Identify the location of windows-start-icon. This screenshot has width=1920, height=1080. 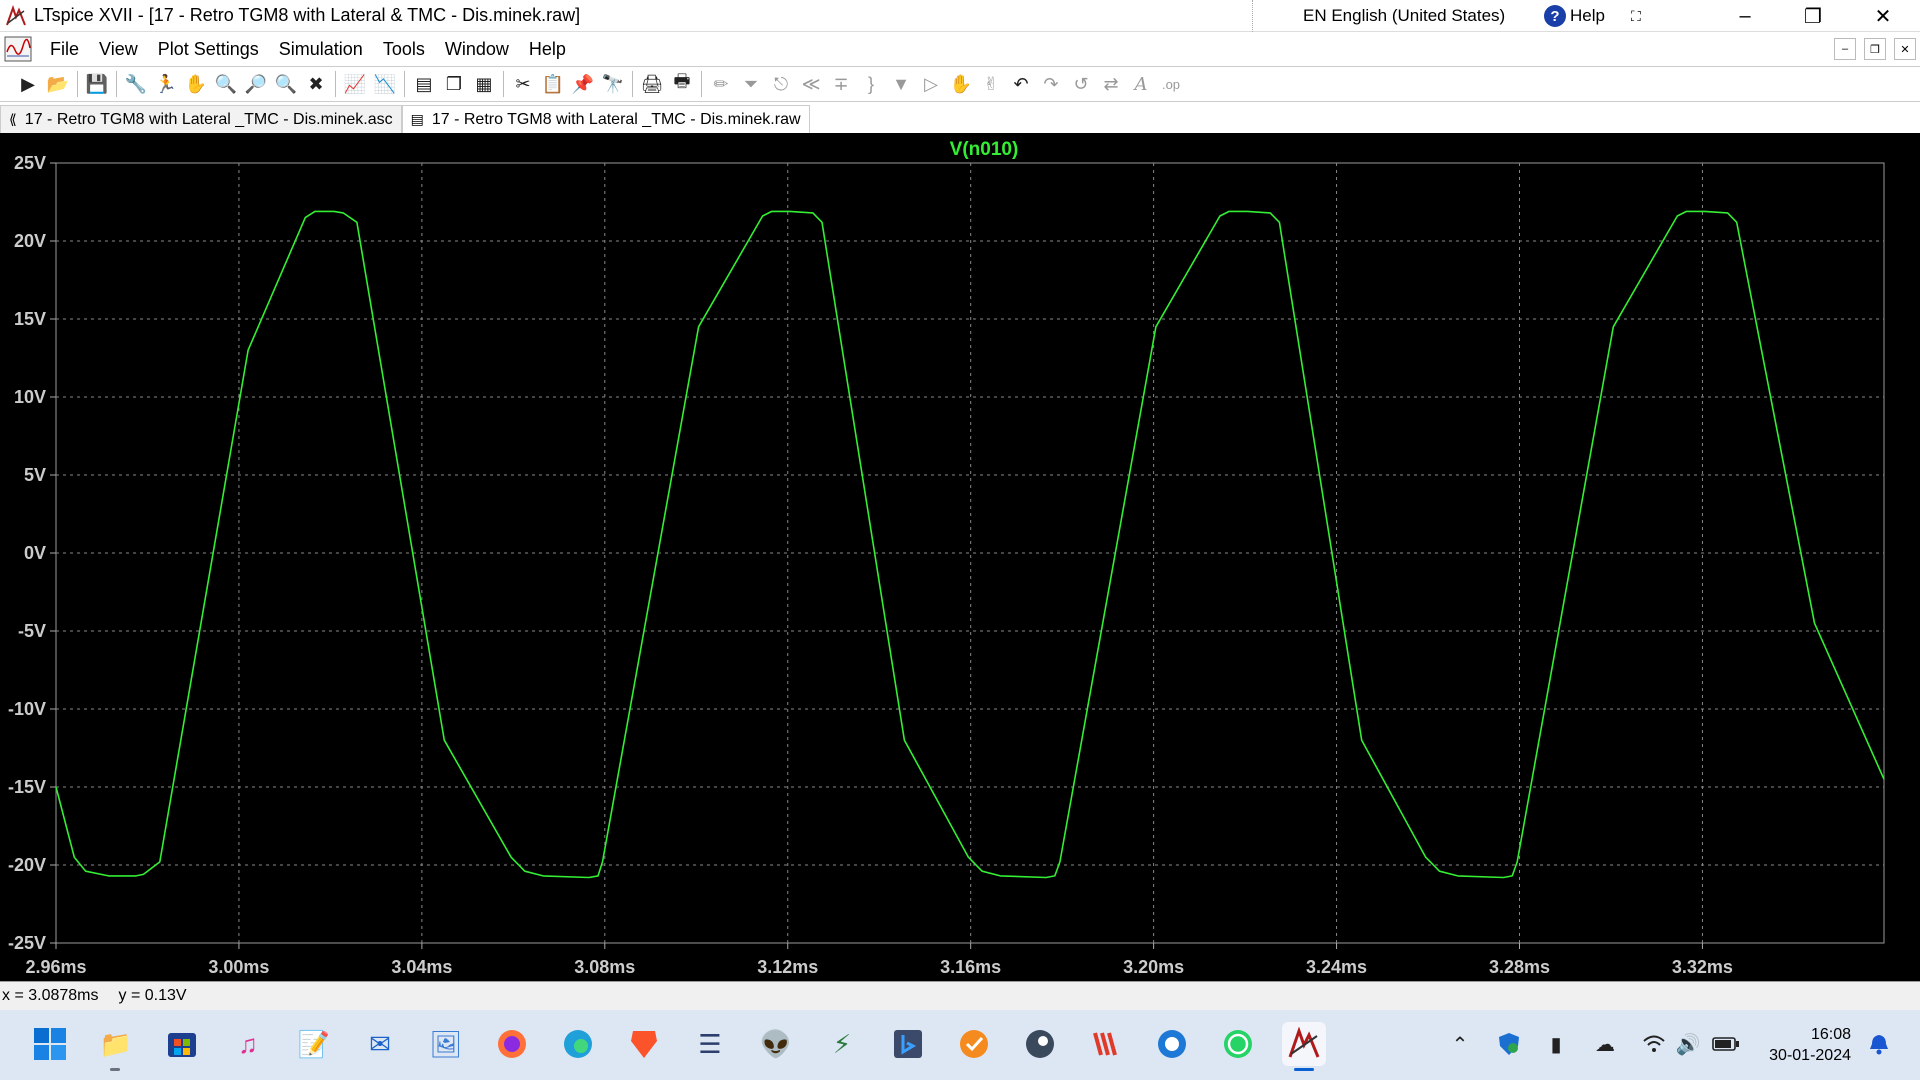
(50, 1044).